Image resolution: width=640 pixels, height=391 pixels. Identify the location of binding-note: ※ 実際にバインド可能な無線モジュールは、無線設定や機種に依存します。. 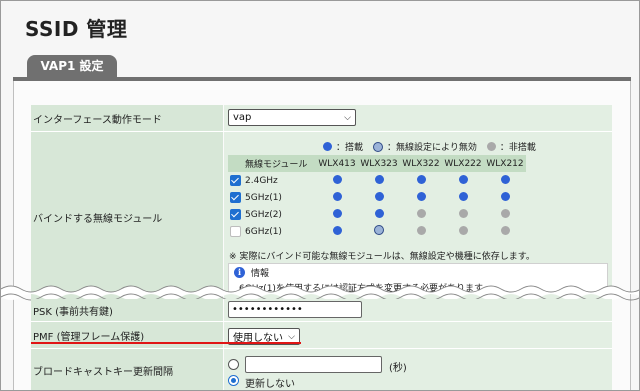
(382, 257).